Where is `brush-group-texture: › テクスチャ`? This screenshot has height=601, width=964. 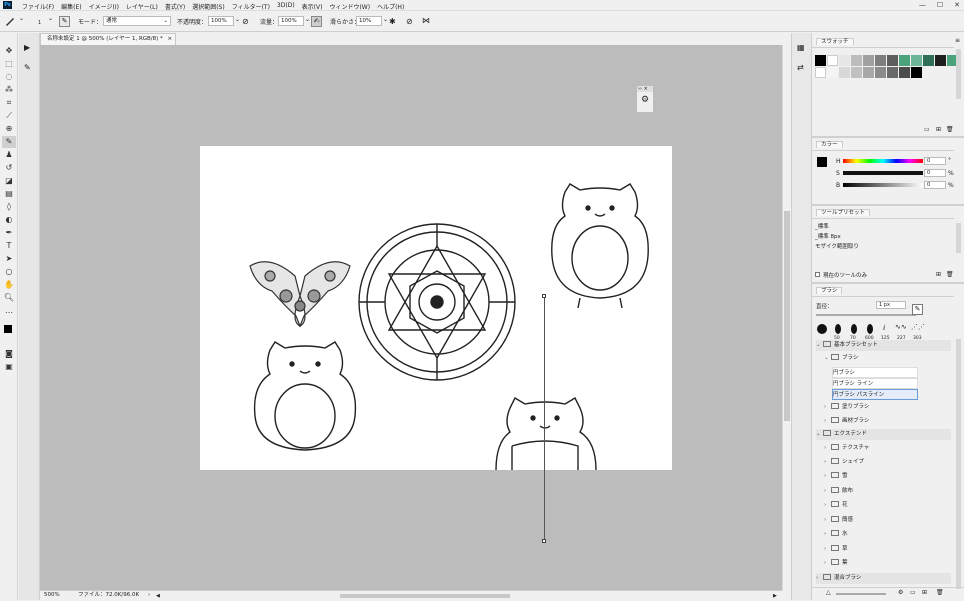
brush-group-texture: › テクスチャ is located at coordinates (891, 448).